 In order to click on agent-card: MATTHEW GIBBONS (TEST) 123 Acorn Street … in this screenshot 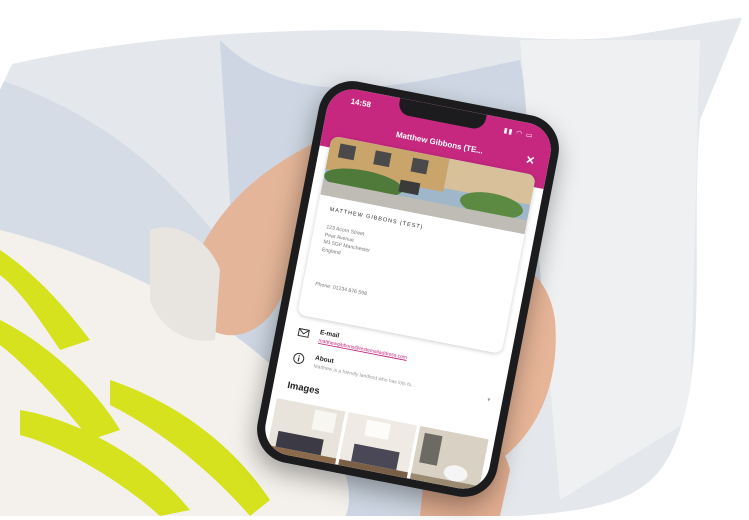, I will do `click(417, 244)`.